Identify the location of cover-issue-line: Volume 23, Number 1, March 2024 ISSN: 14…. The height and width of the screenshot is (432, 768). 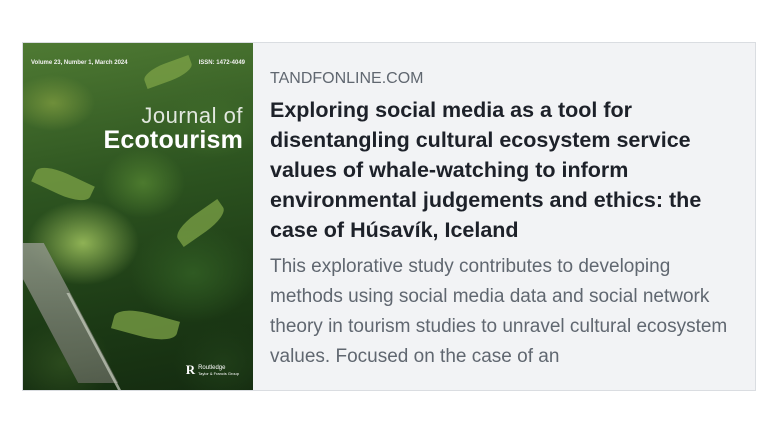
(138, 63).